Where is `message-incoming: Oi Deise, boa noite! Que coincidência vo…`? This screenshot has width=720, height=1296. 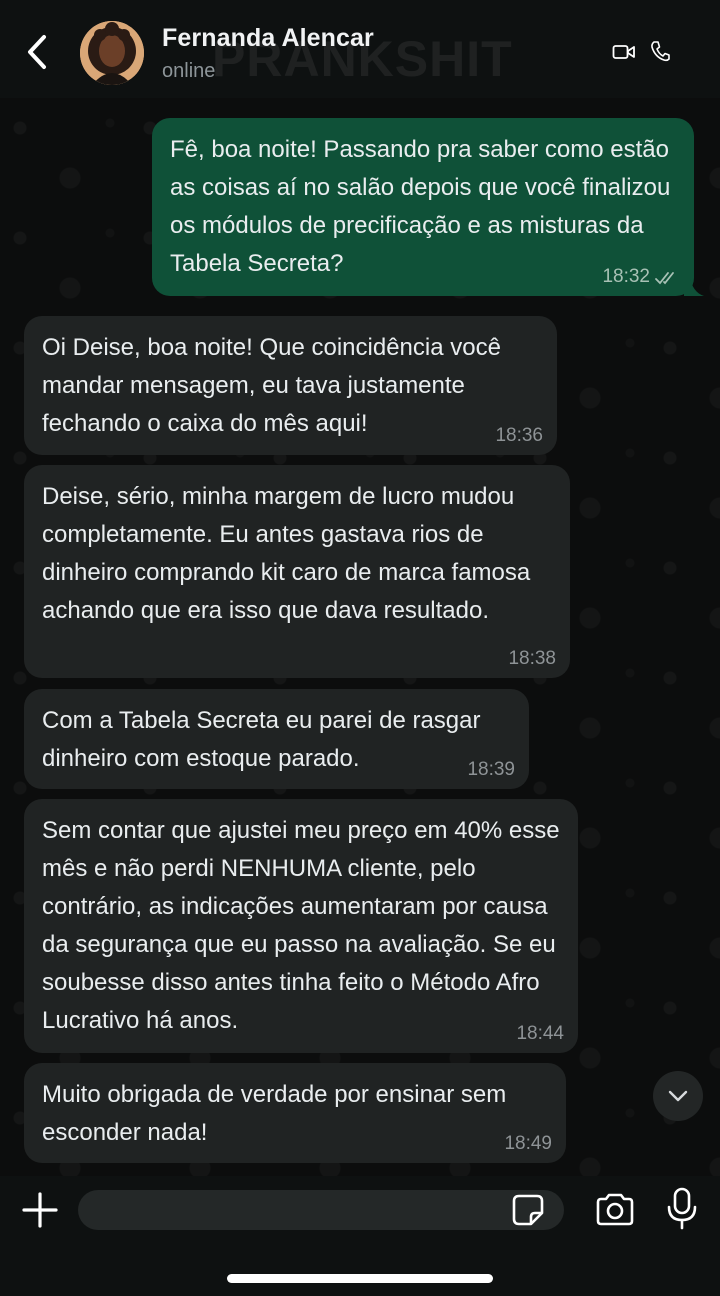 message-incoming: Oi Deise, boa noite! Que coincidência vo… is located at coordinates (290, 385).